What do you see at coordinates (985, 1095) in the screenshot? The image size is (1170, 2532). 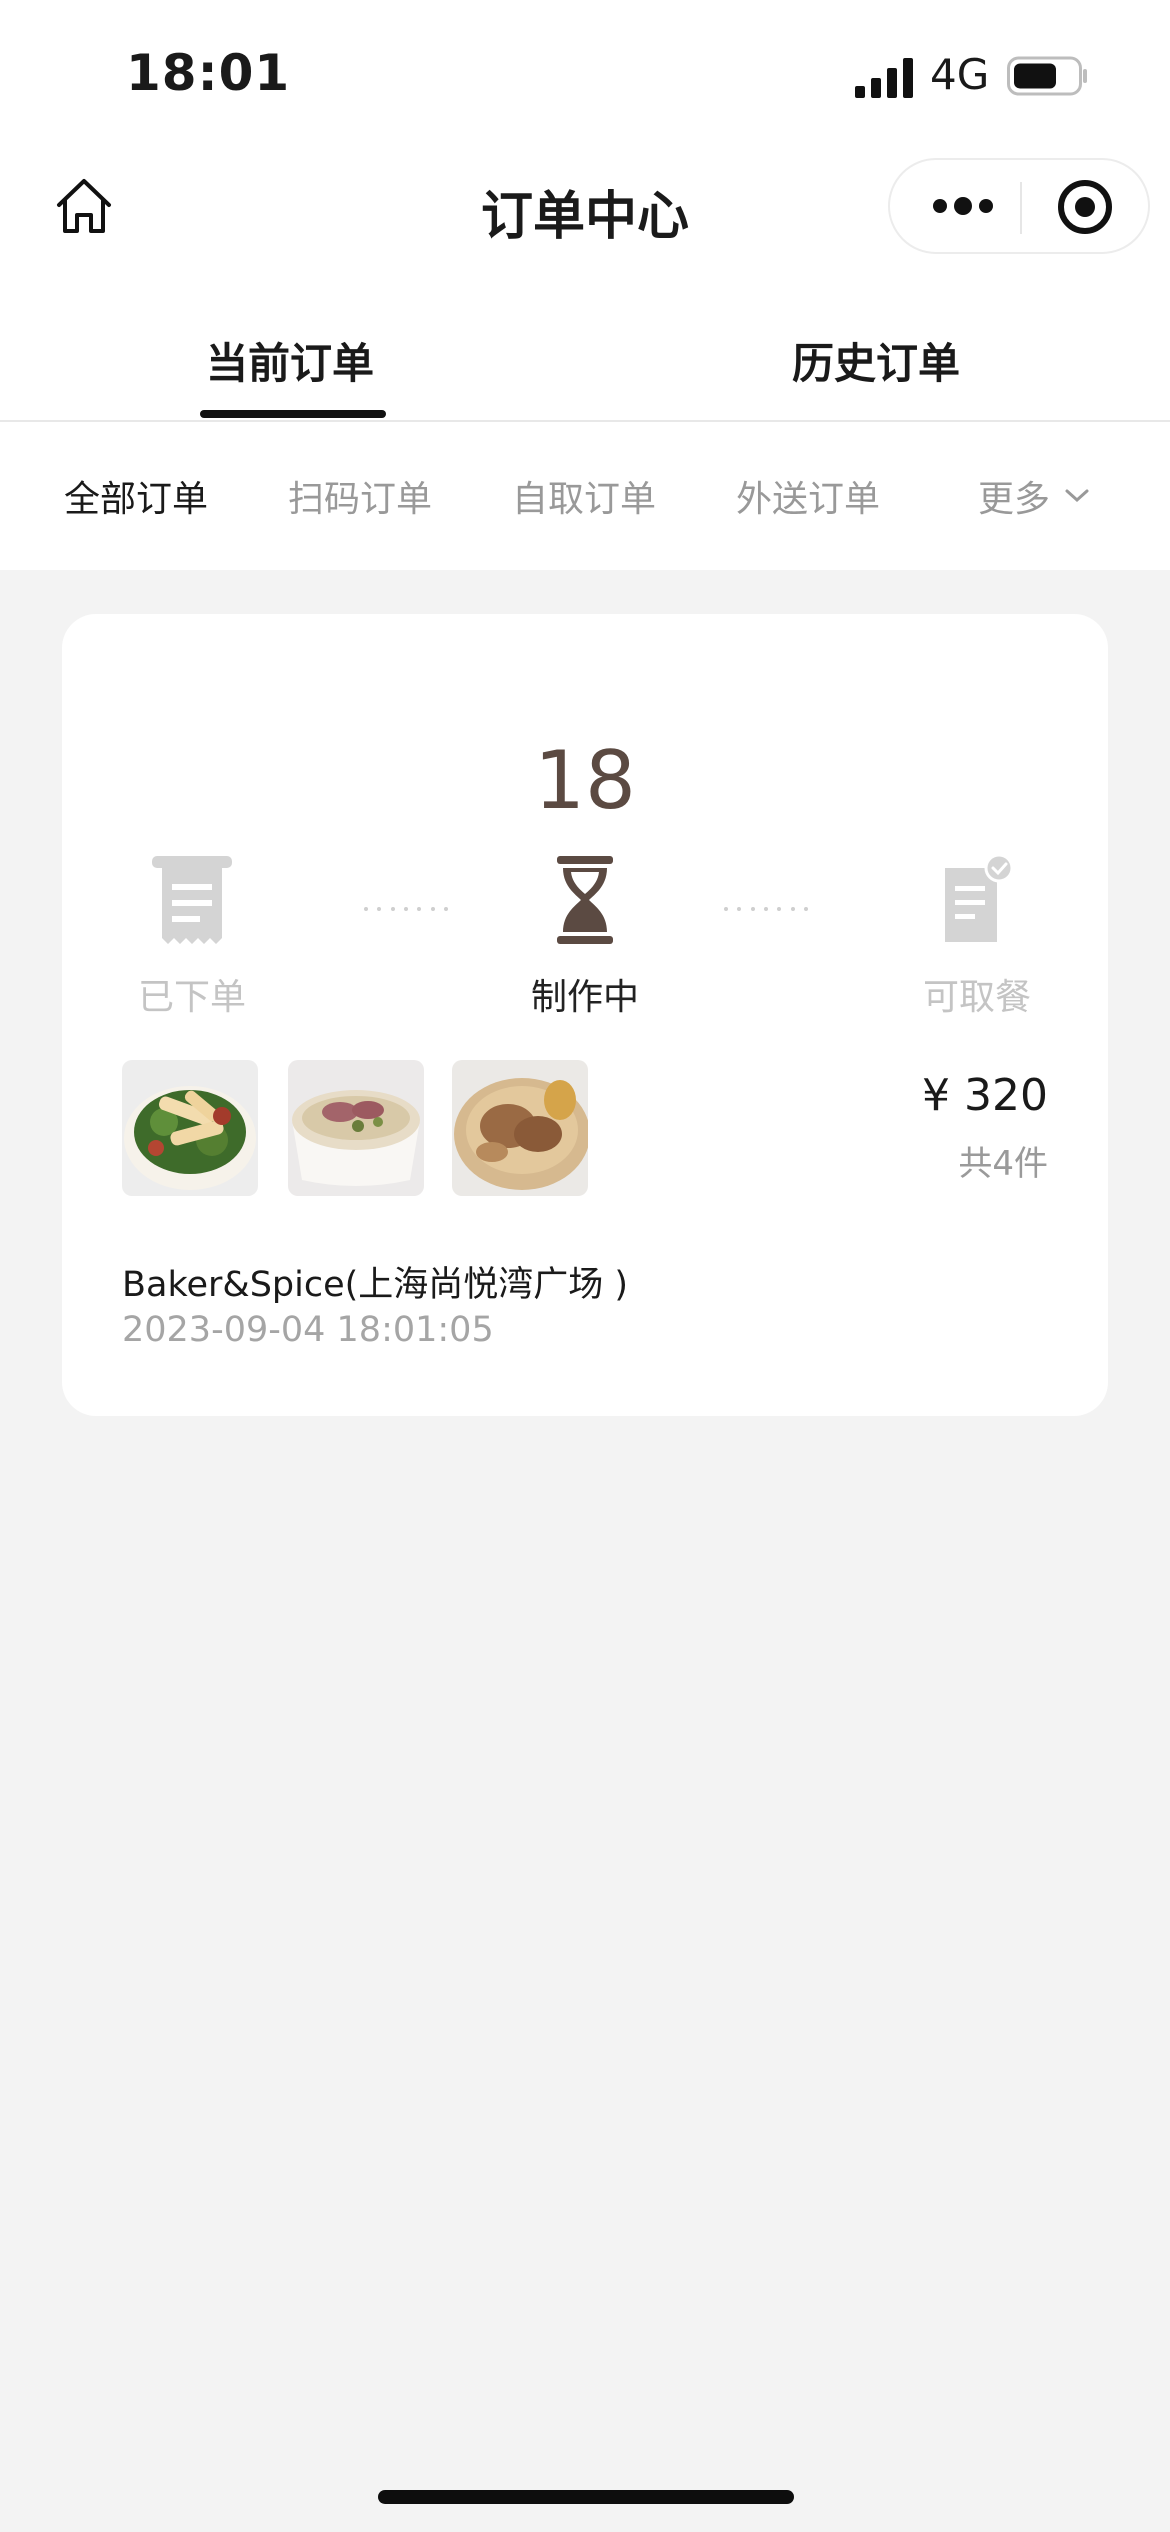 I see `order-price: ¥ 320` at bounding box center [985, 1095].